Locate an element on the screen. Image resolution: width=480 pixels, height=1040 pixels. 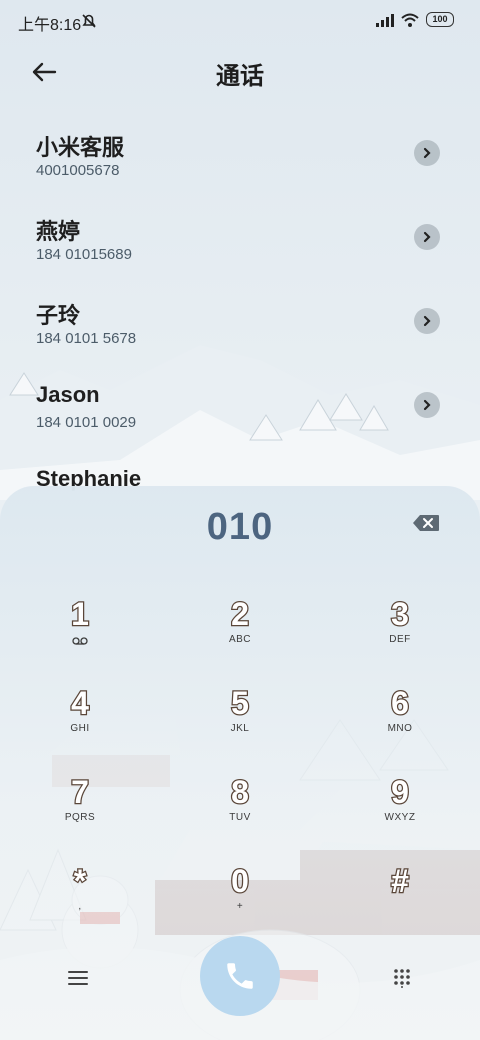
phone-icon is located at coordinates (240, 976).